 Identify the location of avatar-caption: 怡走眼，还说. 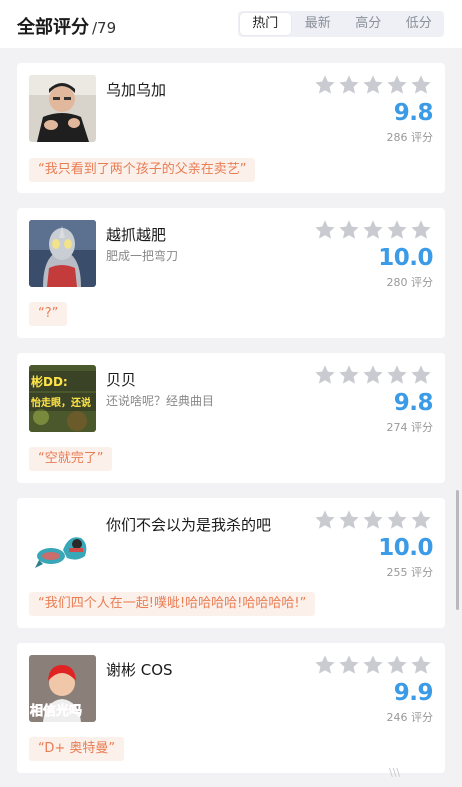
(61, 402).